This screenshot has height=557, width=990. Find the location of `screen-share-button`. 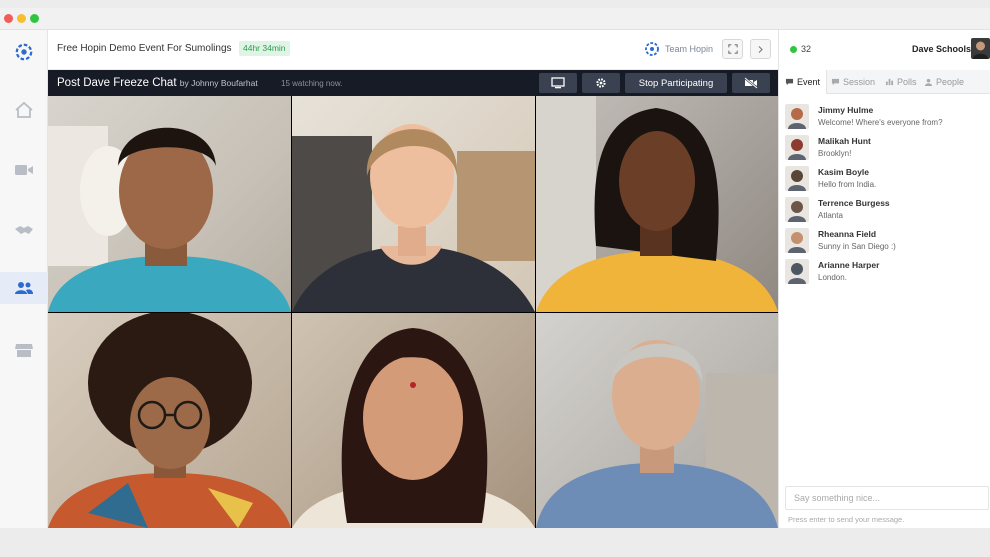

screen-share-button is located at coordinates (558, 83).